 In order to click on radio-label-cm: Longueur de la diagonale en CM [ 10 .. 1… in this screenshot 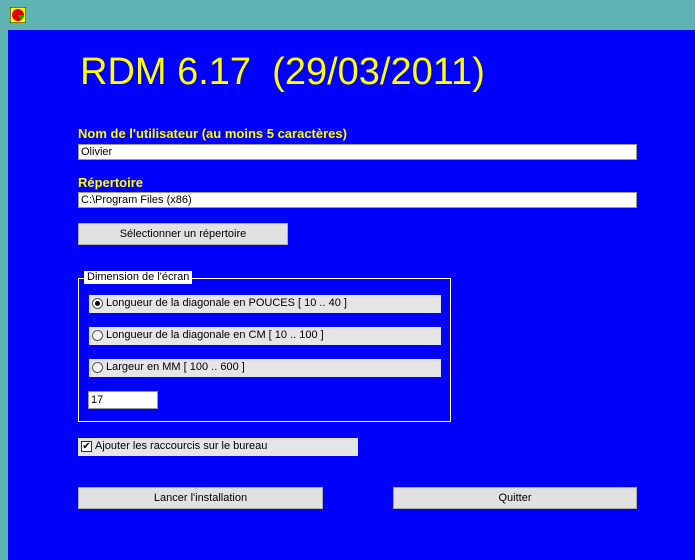, I will do `click(215, 335)`.